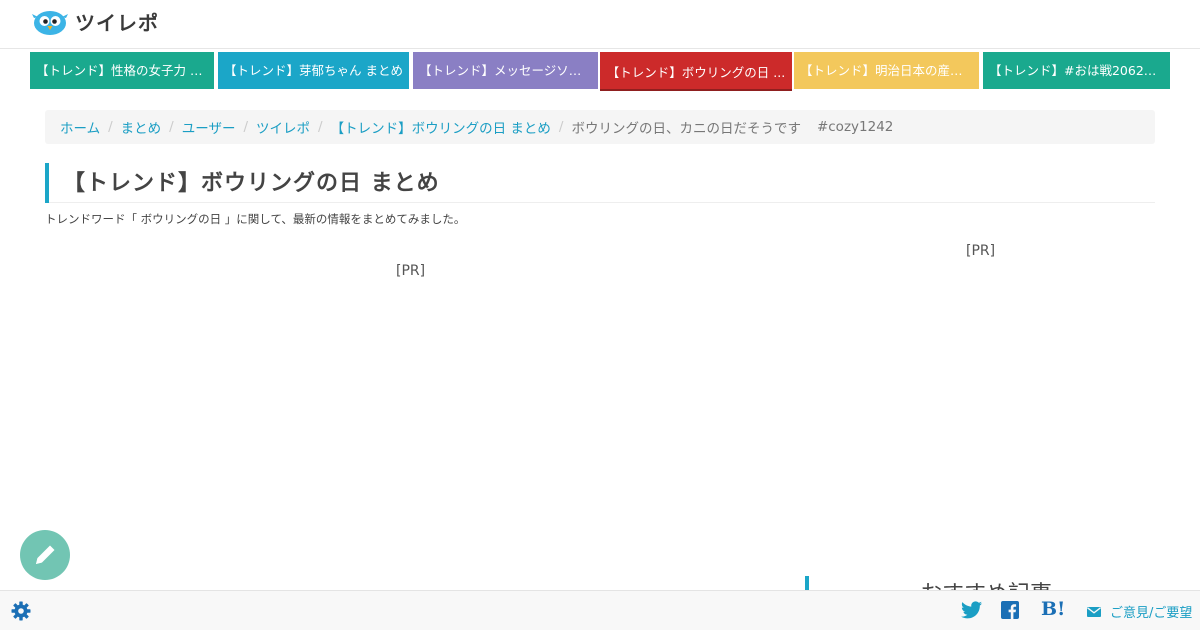 This screenshot has width=1200, height=630. I want to click on page-title-block: 【トレンド】ボウリングの日 まとめ, so click(600, 183).